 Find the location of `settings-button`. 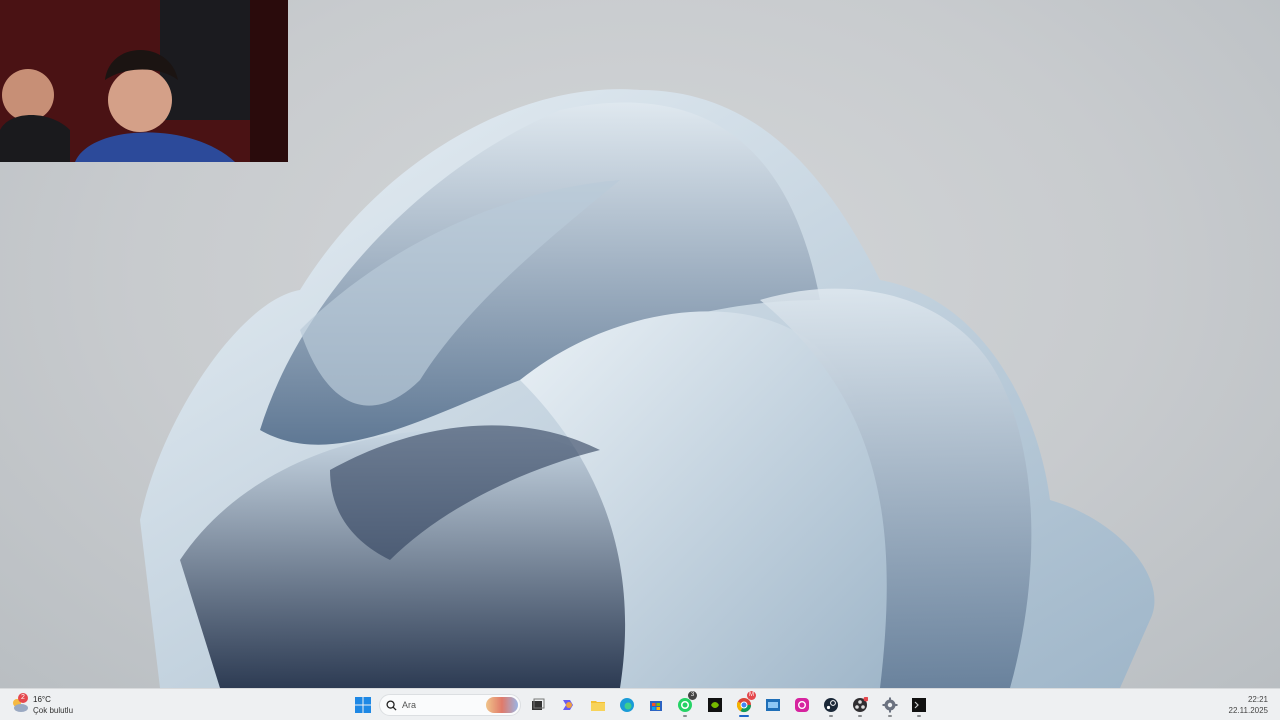

settings-button is located at coordinates (890, 705).